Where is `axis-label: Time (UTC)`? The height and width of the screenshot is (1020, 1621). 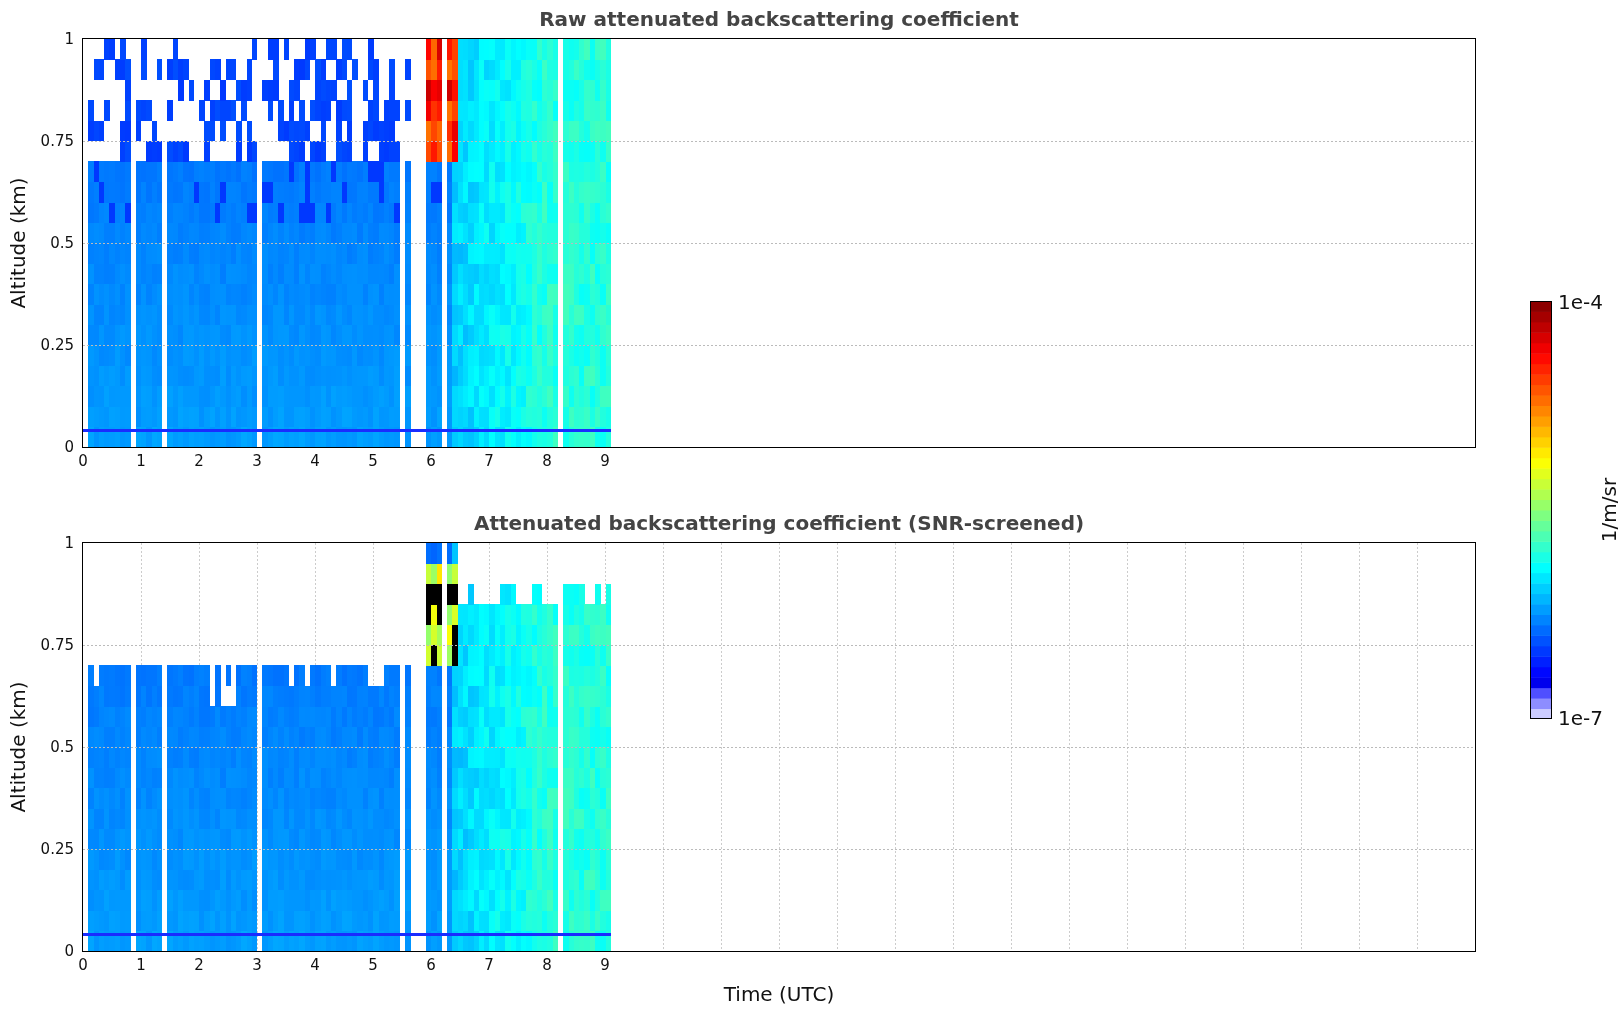 axis-label: Time (UTC) is located at coordinates (779, 994).